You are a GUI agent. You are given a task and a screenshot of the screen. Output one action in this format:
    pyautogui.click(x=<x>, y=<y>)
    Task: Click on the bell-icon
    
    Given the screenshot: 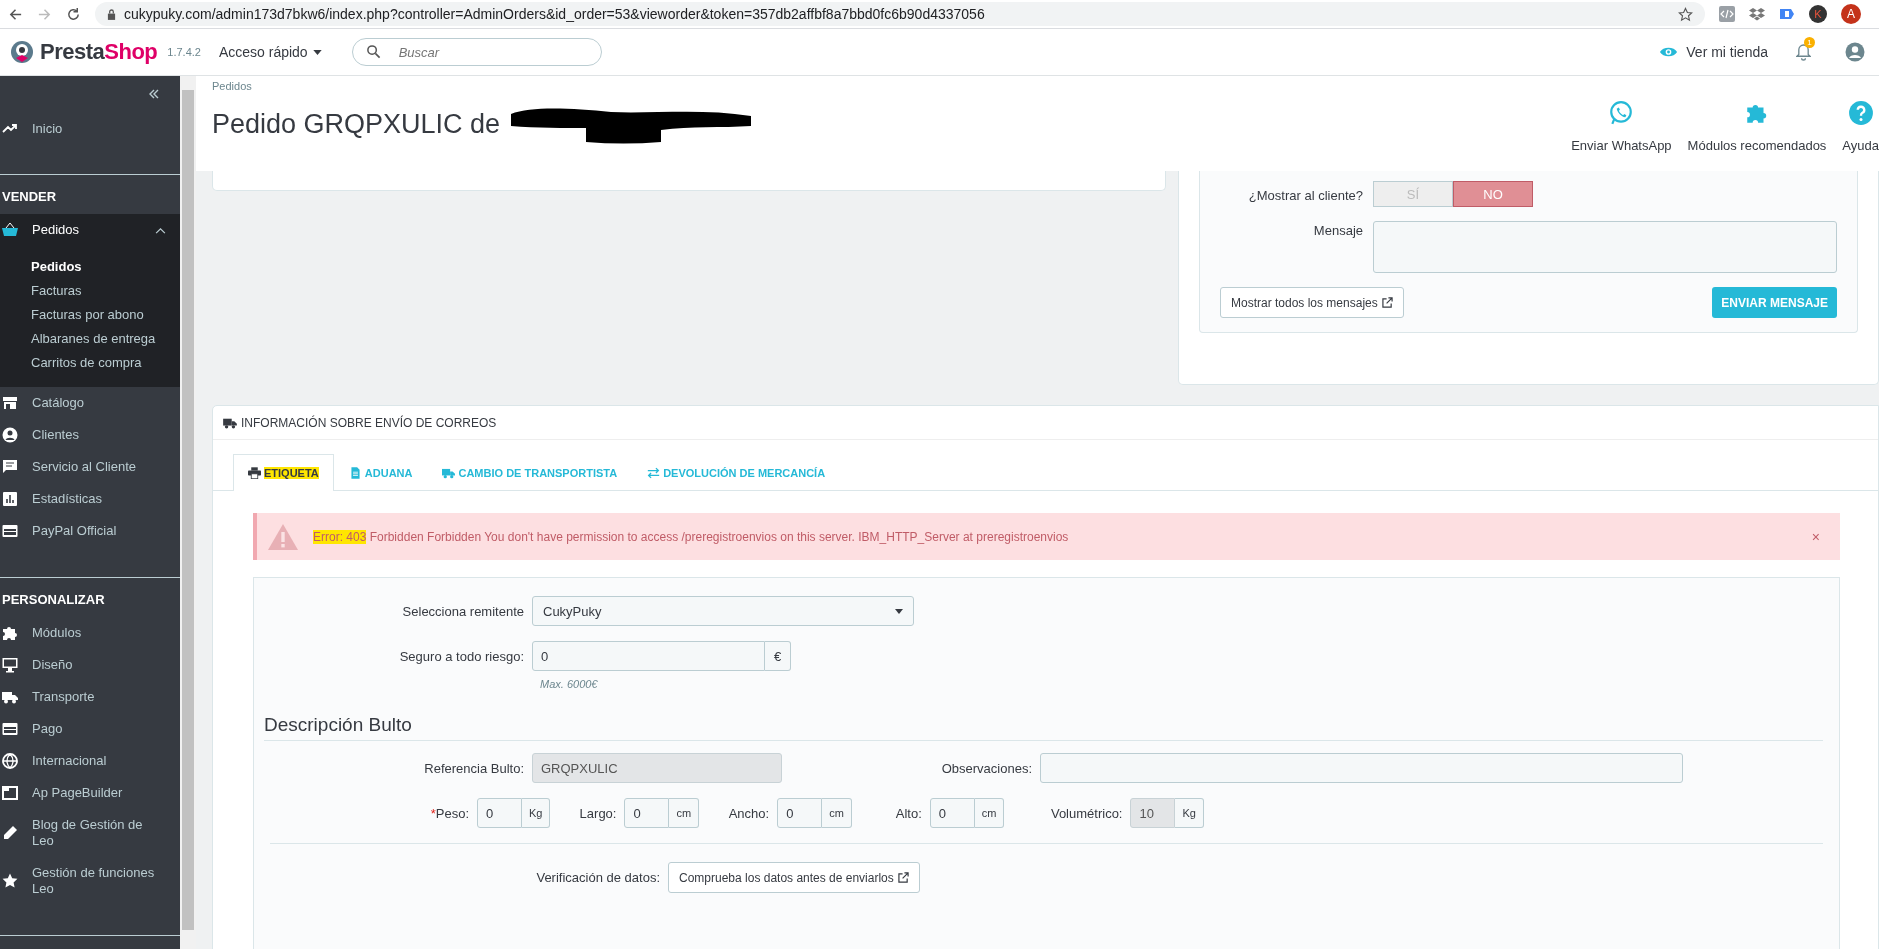 What is the action you would take?
    pyautogui.click(x=1803, y=52)
    